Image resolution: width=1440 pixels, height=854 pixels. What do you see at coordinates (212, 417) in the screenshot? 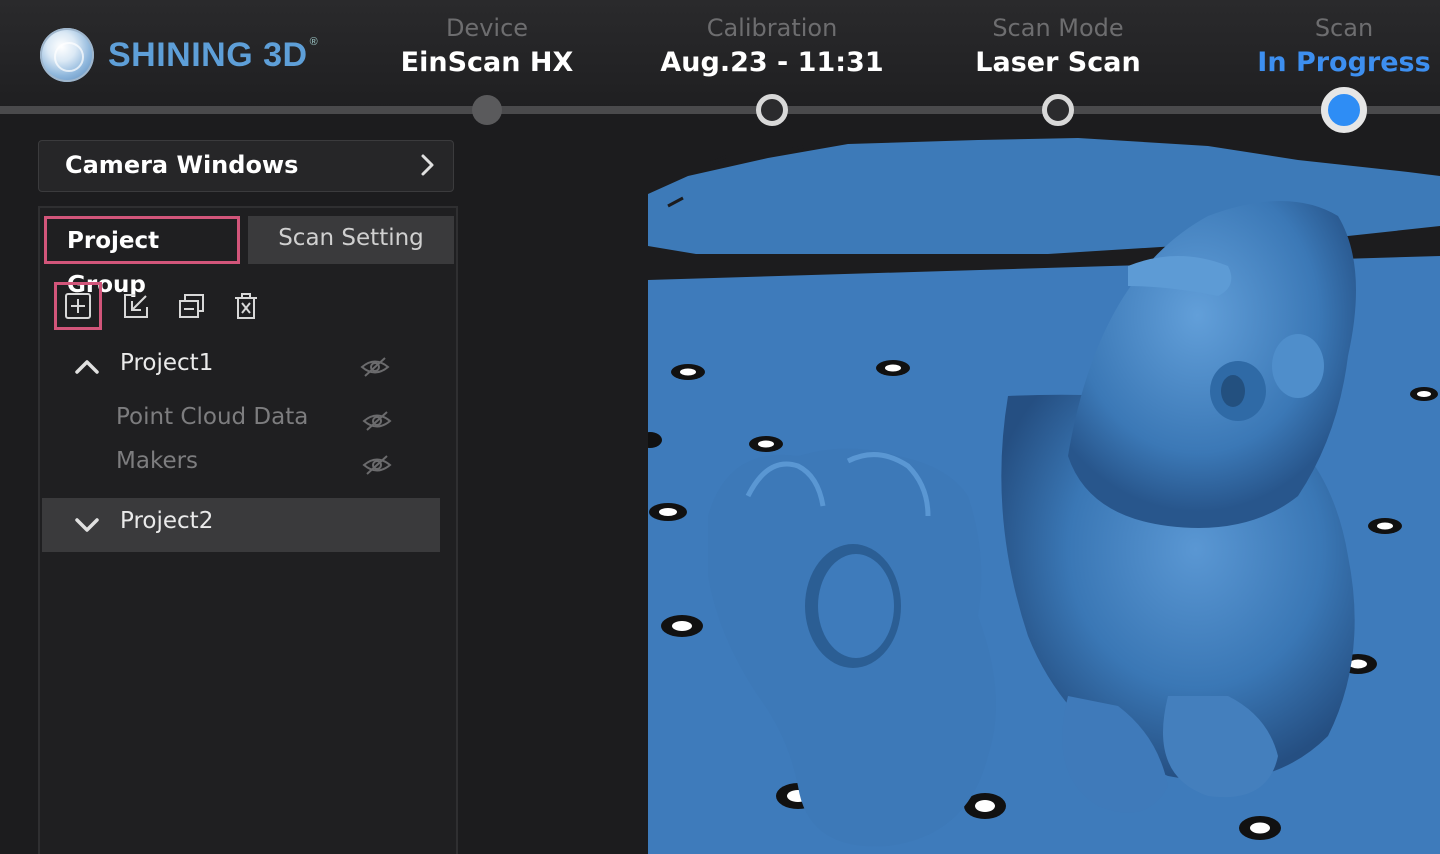
I see `tree-item-label: Point Cloud Data` at bounding box center [212, 417].